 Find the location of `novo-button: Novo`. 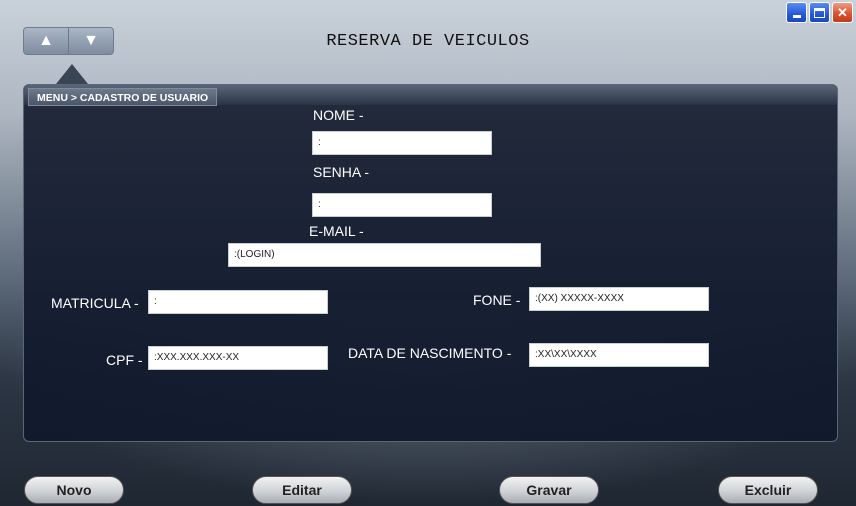

novo-button: Novo is located at coordinates (74, 490).